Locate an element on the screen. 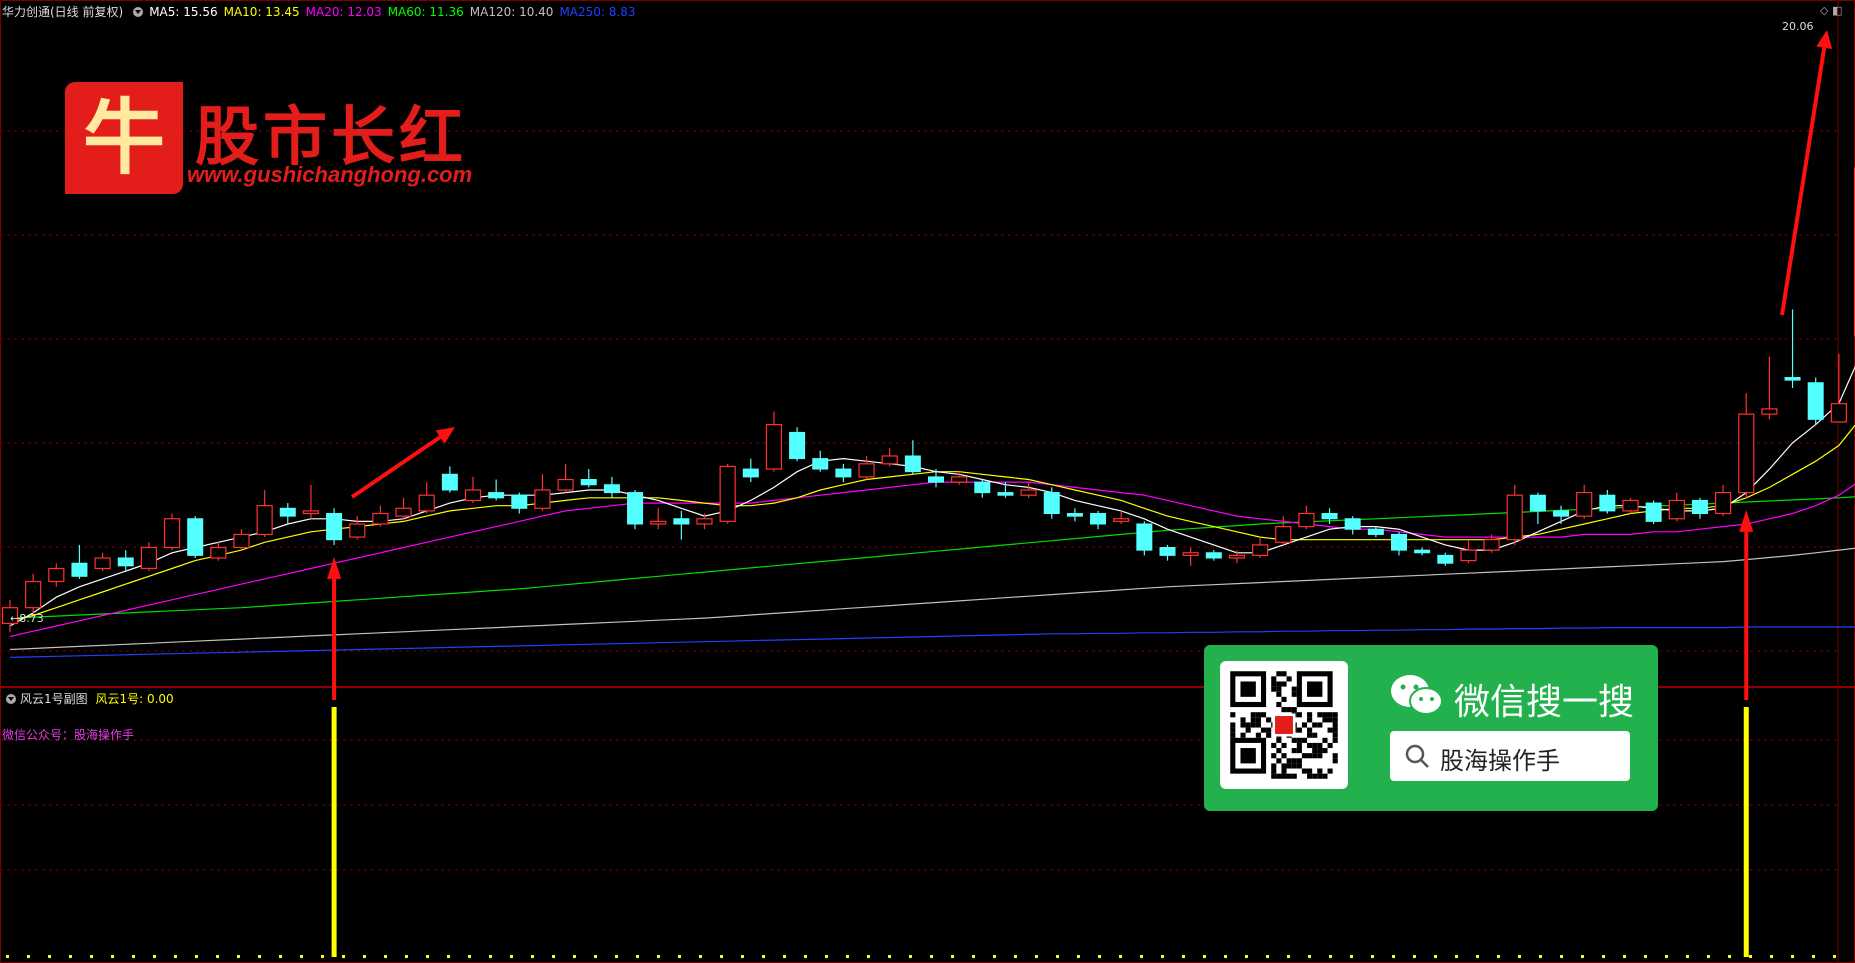 The width and height of the screenshot is (1855, 963). corner-controls: ◇ ◧ is located at coordinates (1831, 10).